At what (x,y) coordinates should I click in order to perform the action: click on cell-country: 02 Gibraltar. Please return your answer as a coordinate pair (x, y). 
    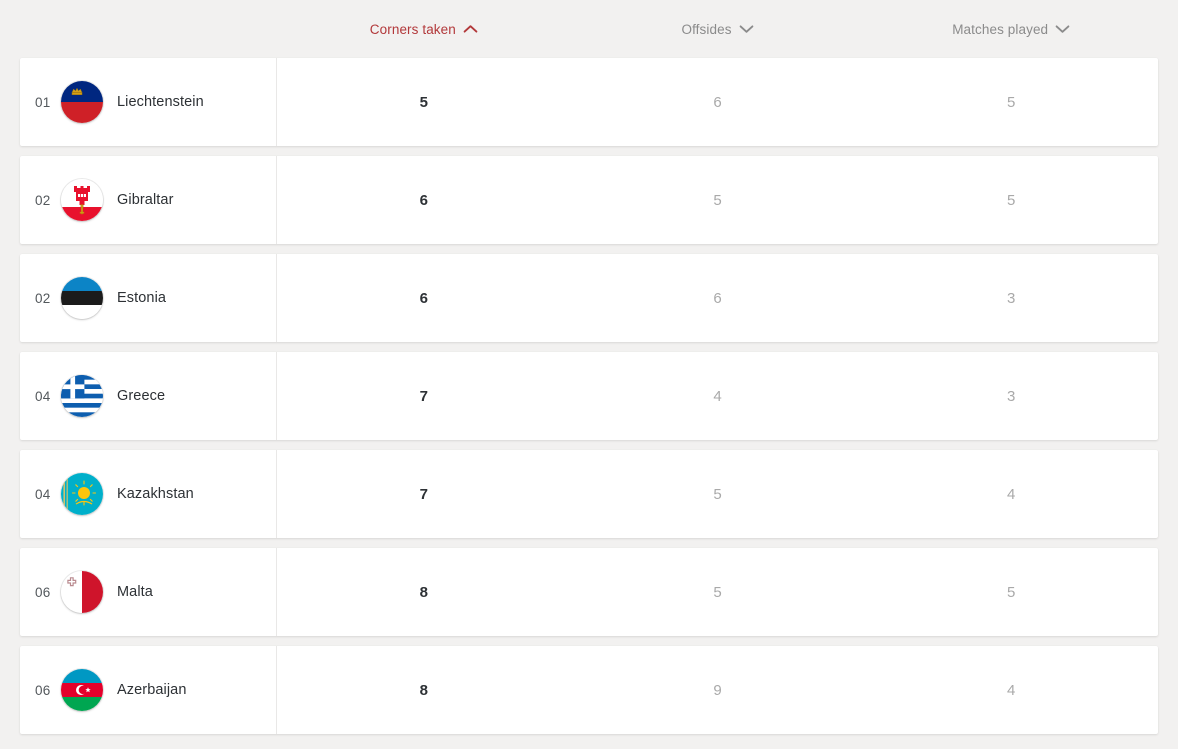
    Looking at the image, I should click on (148, 200).